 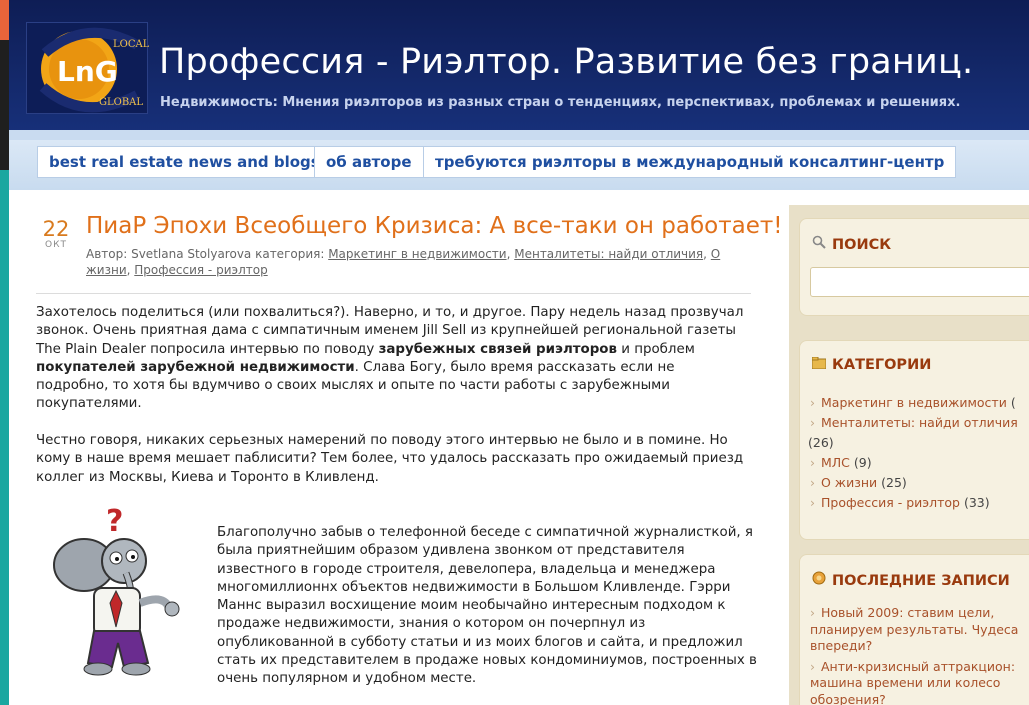 I want to click on site-logo: LOCAL GLOBAL LnG, so click(x=88, y=68).